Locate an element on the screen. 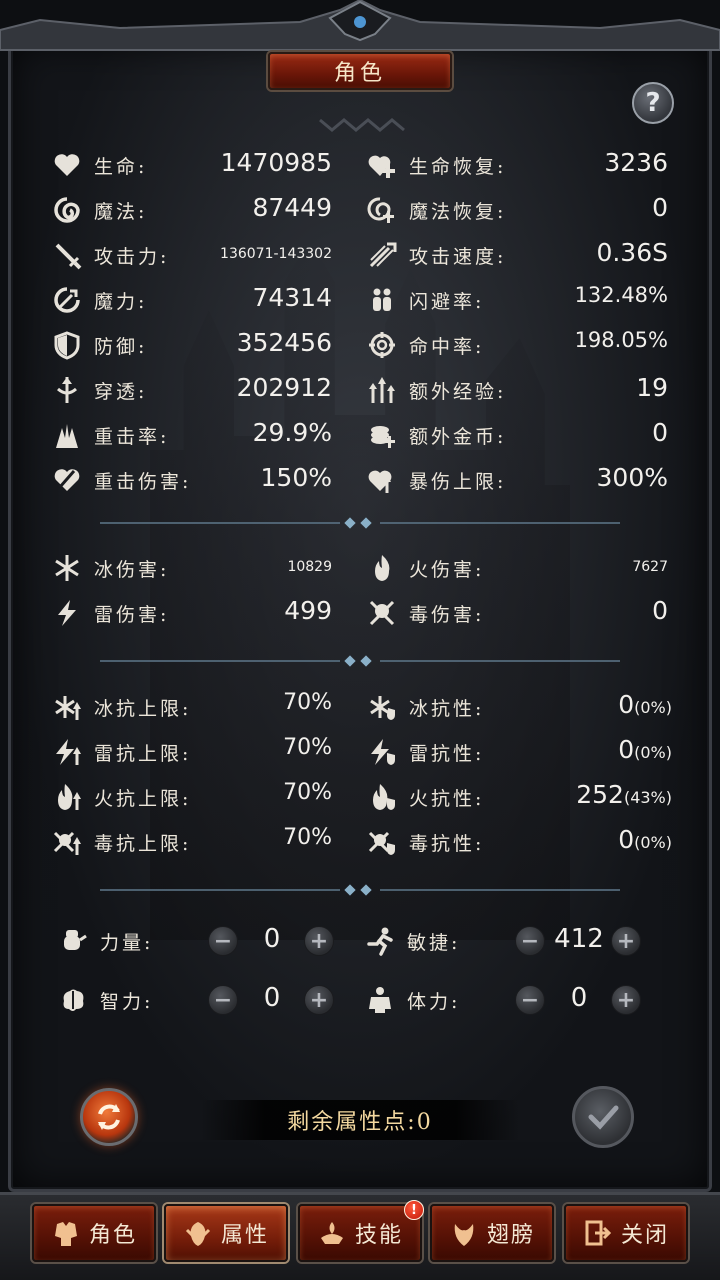 The height and width of the screenshot is (1280, 720). stat-number: 87449 is located at coordinates (292, 207).